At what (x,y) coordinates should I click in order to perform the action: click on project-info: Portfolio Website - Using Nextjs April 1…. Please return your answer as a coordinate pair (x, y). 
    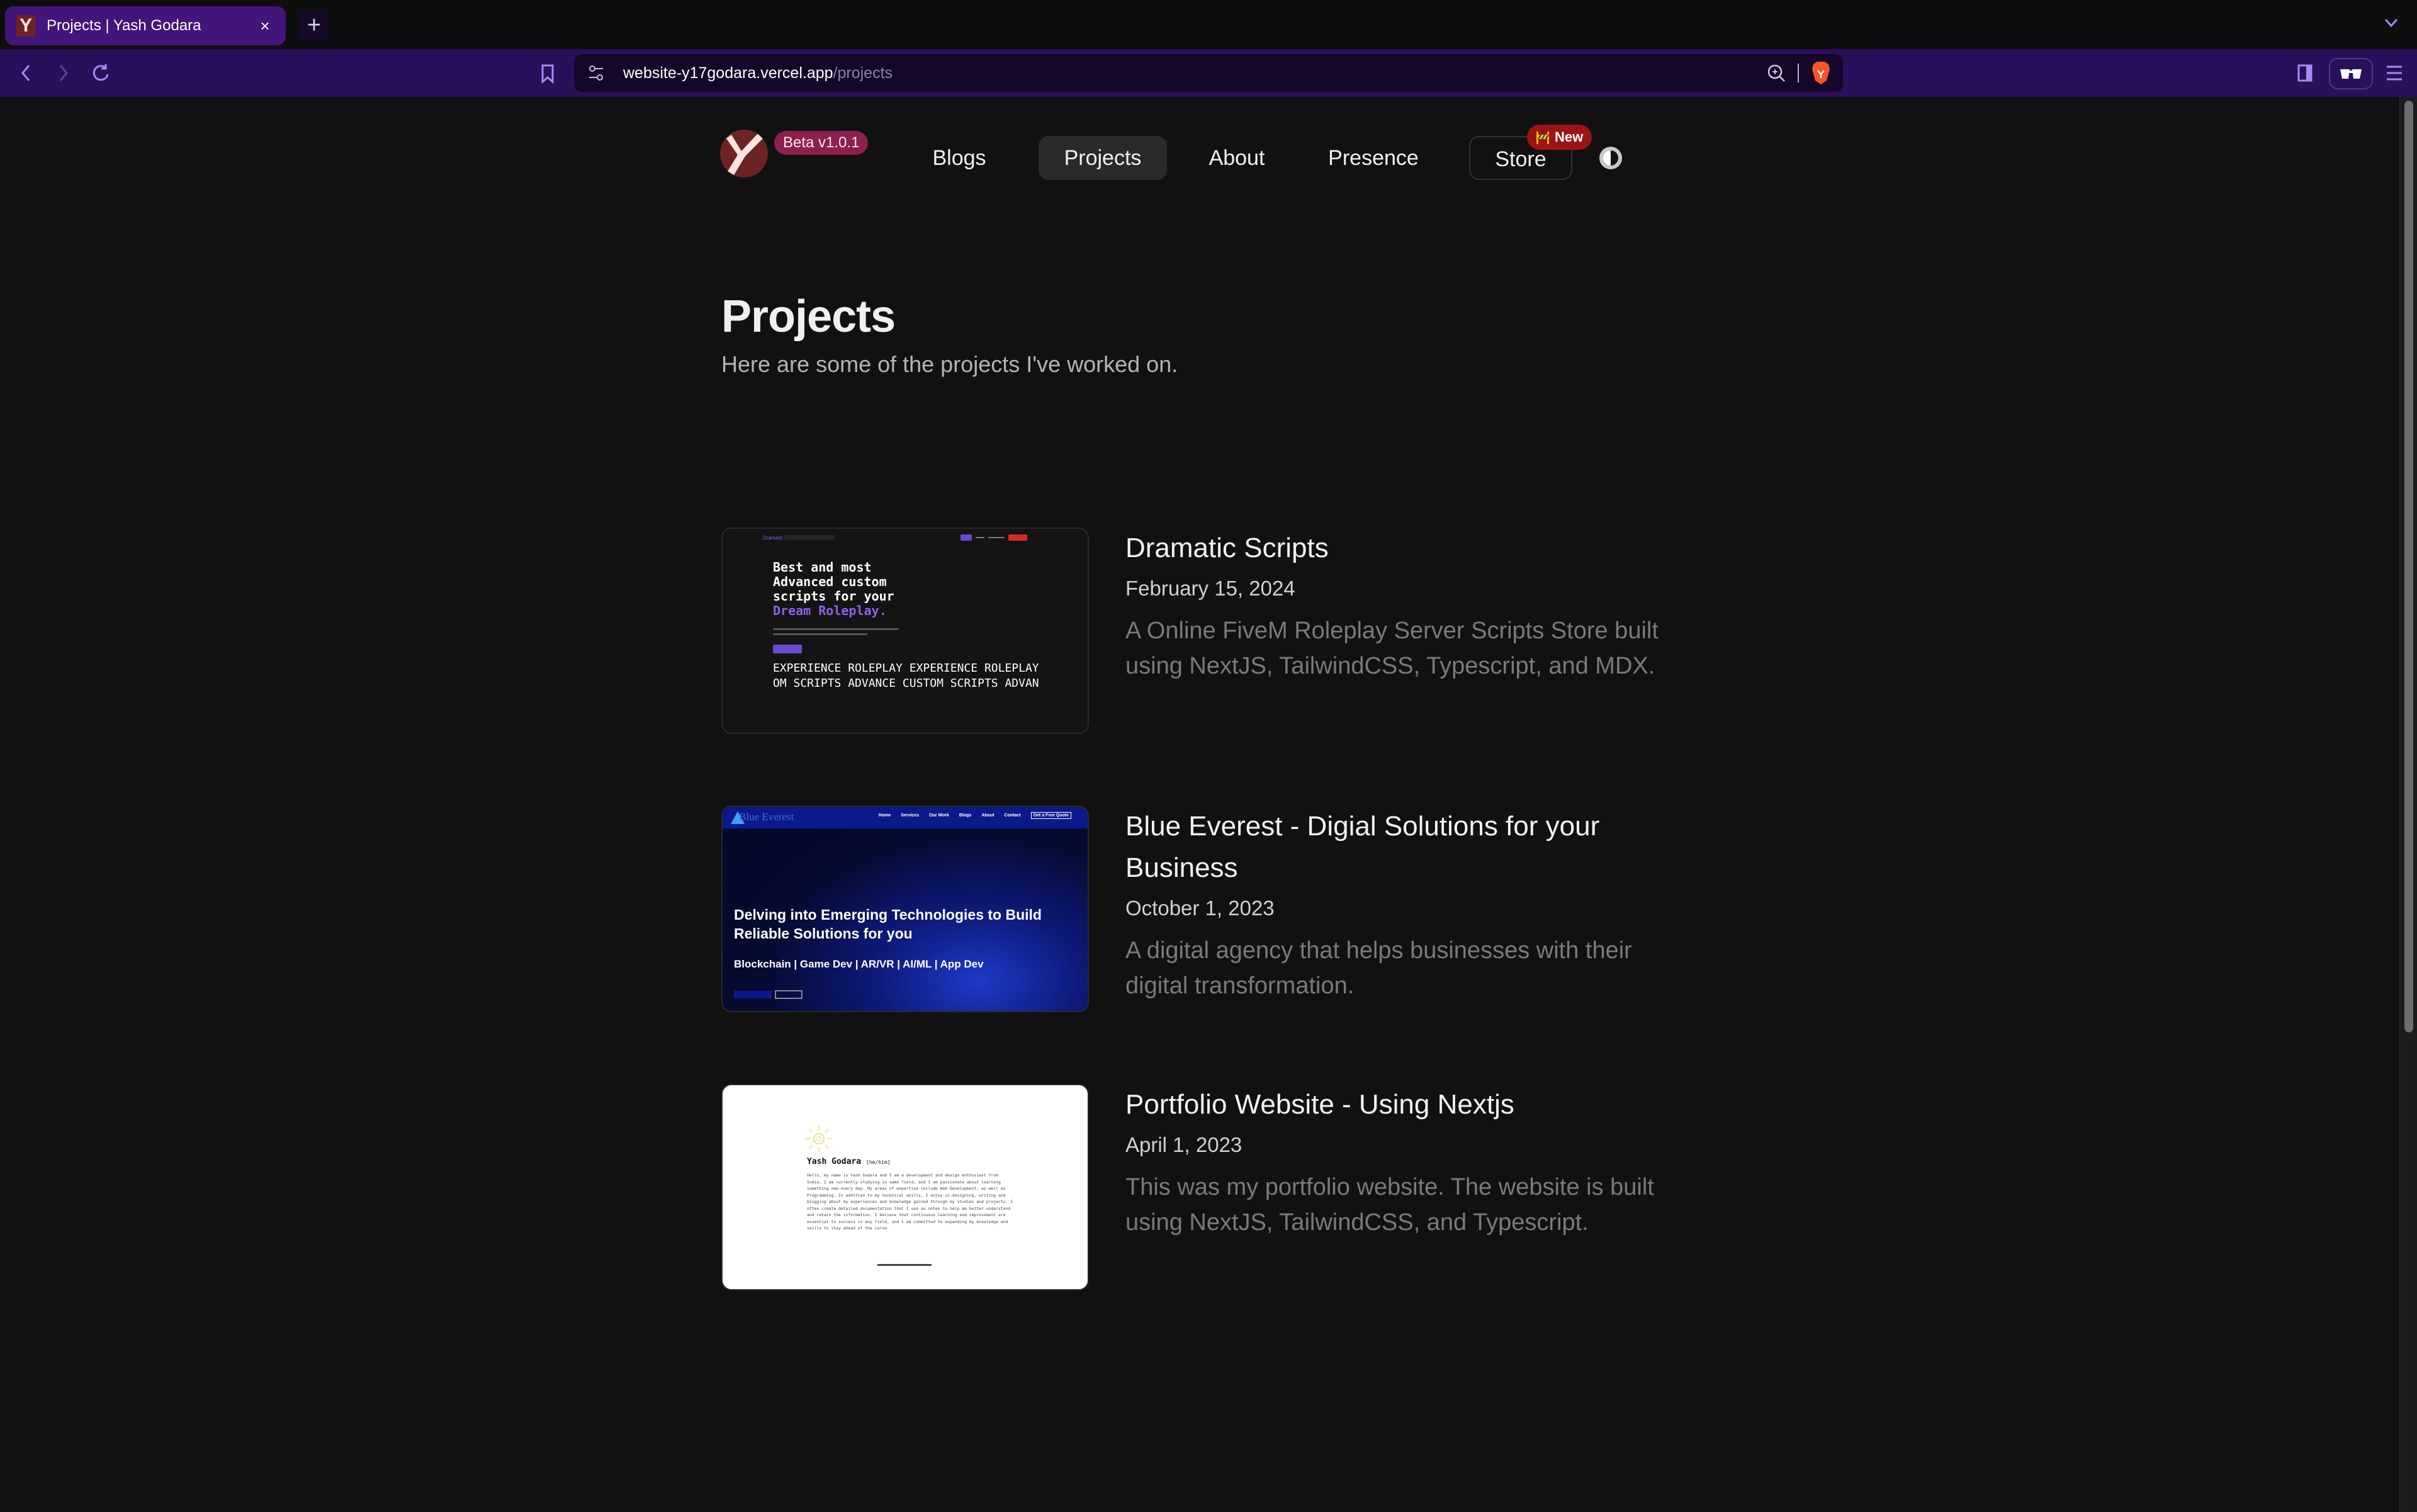
    Looking at the image, I should click on (1402, 1162).